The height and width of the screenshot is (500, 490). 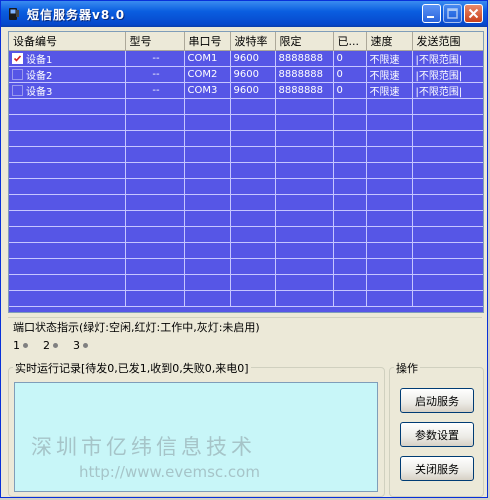 I want to click on operations-legend: 操作, so click(x=407, y=368).